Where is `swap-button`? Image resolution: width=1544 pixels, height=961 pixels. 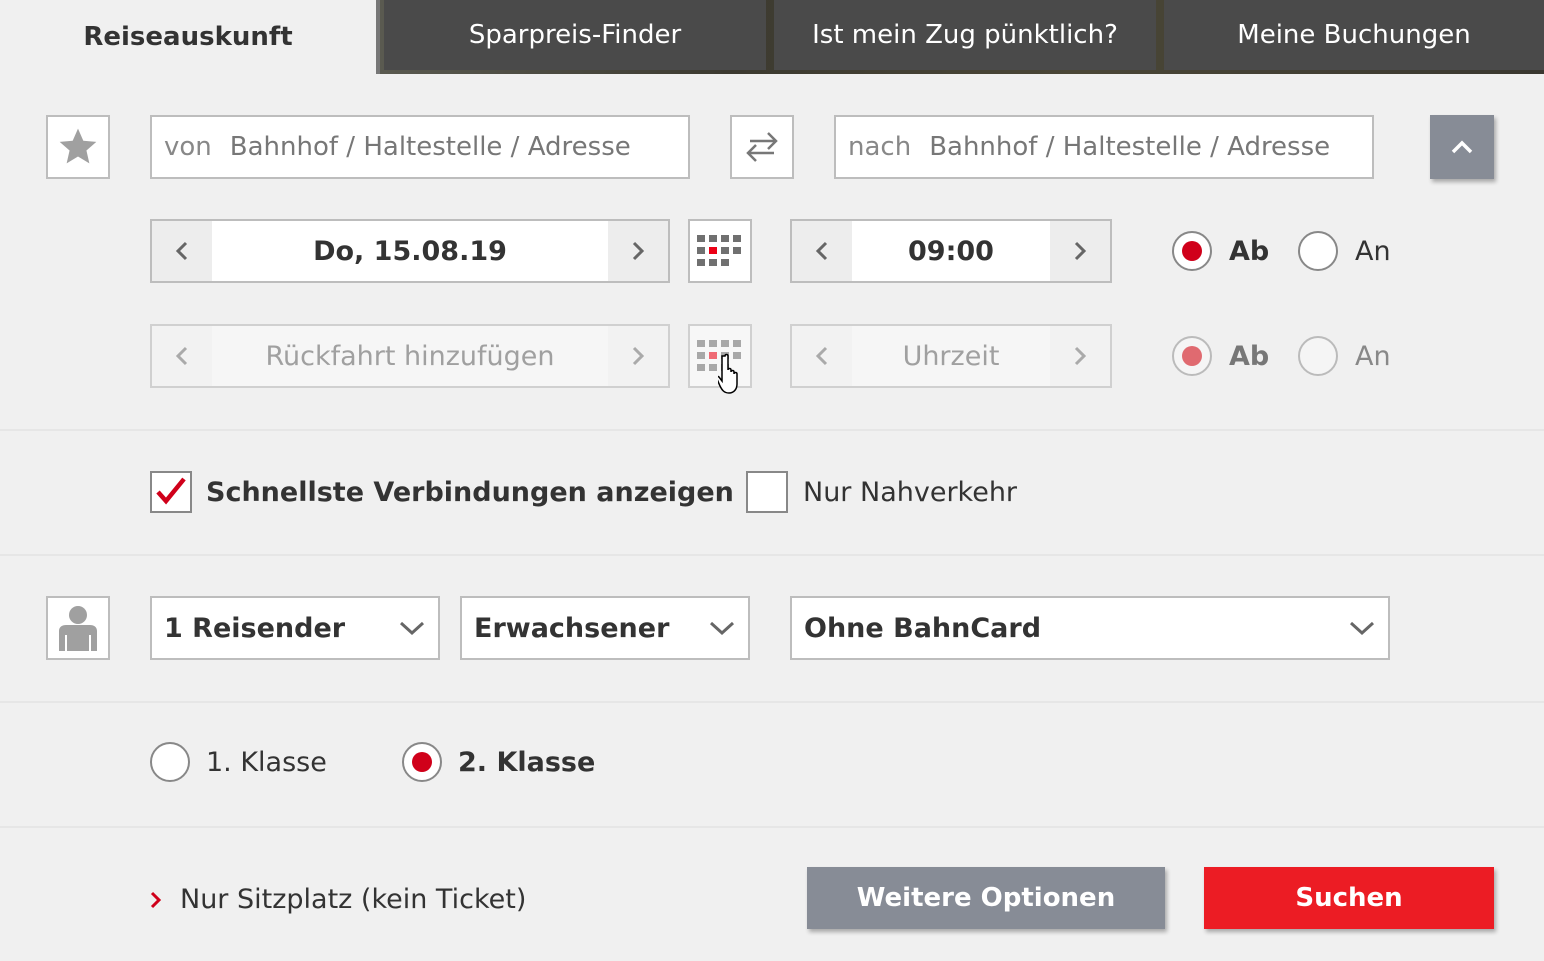
swap-button is located at coordinates (762, 147).